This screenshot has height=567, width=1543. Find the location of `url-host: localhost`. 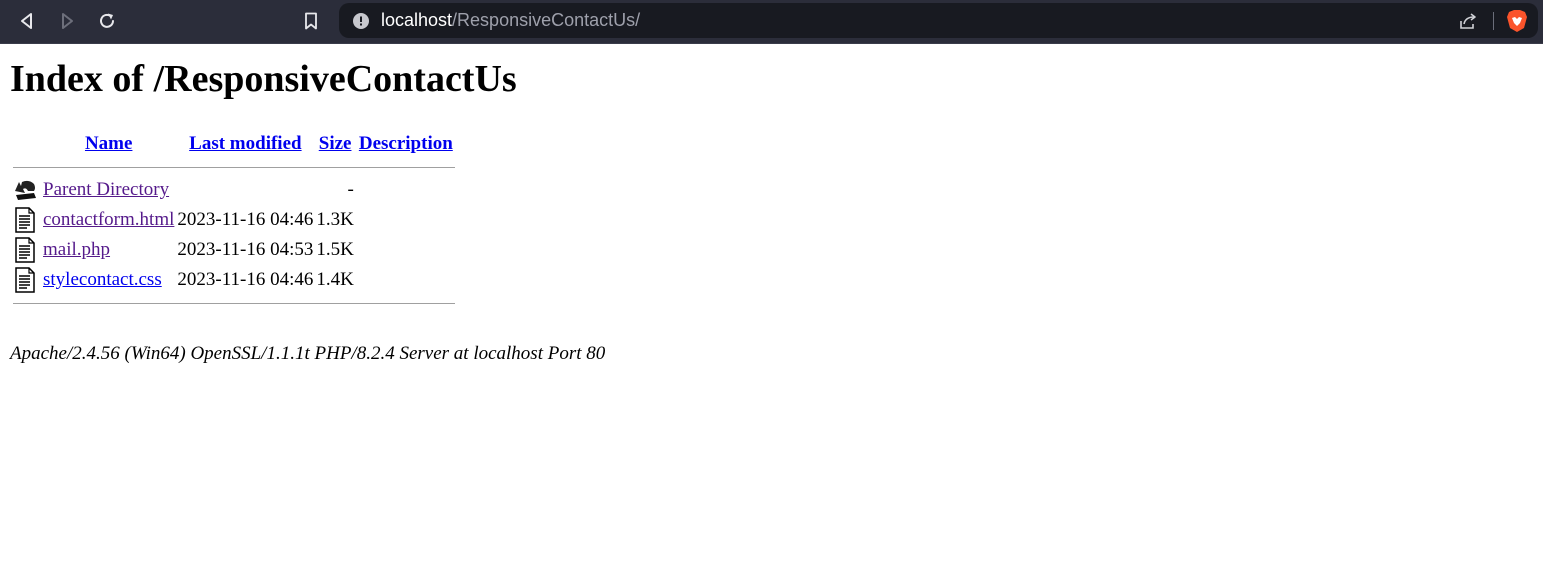

url-host: localhost is located at coordinates (417, 20).